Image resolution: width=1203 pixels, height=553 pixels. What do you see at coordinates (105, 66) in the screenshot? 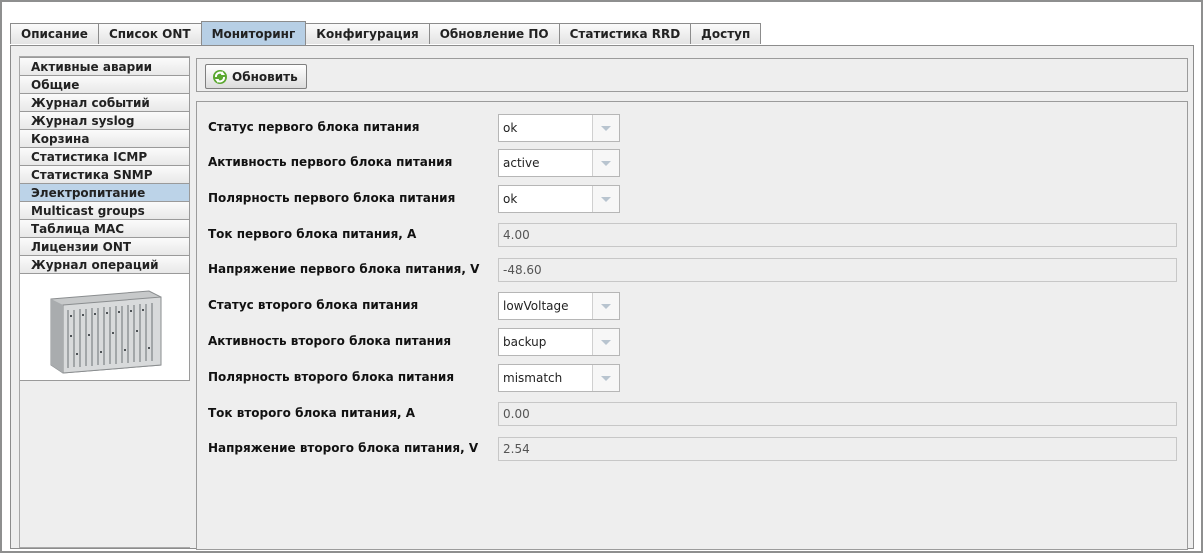
I see `sidebar-item-active-alarms: Активные аварии` at bounding box center [105, 66].